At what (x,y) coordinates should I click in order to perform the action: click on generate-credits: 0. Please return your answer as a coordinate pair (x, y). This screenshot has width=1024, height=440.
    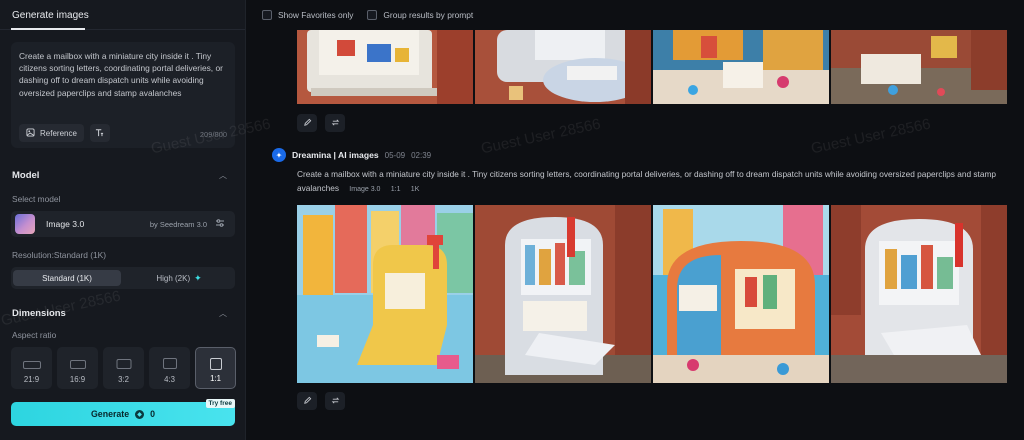
    Looking at the image, I should click on (153, 414).